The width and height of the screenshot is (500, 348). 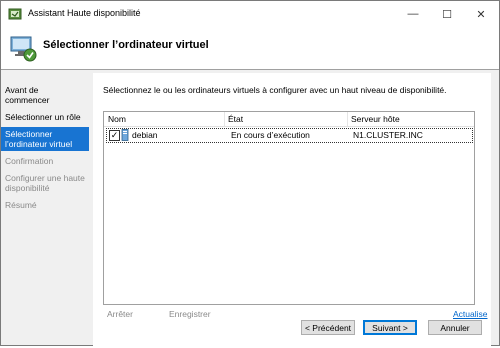 What do you see at coordinates (481, 14) in the screenshot?
I see `close-button: ✕` at bounding box center [481, 14].